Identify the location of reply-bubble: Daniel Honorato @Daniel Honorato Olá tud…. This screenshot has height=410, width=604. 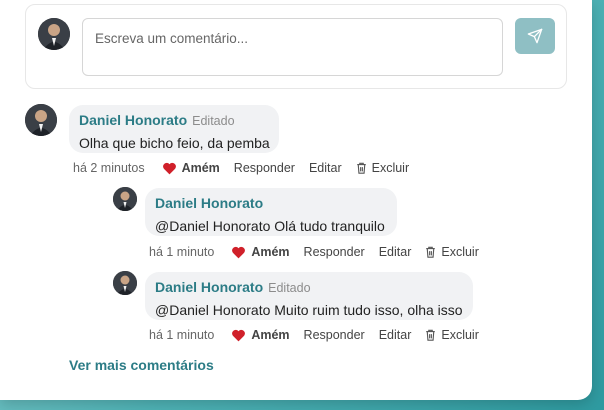
(271, 212).